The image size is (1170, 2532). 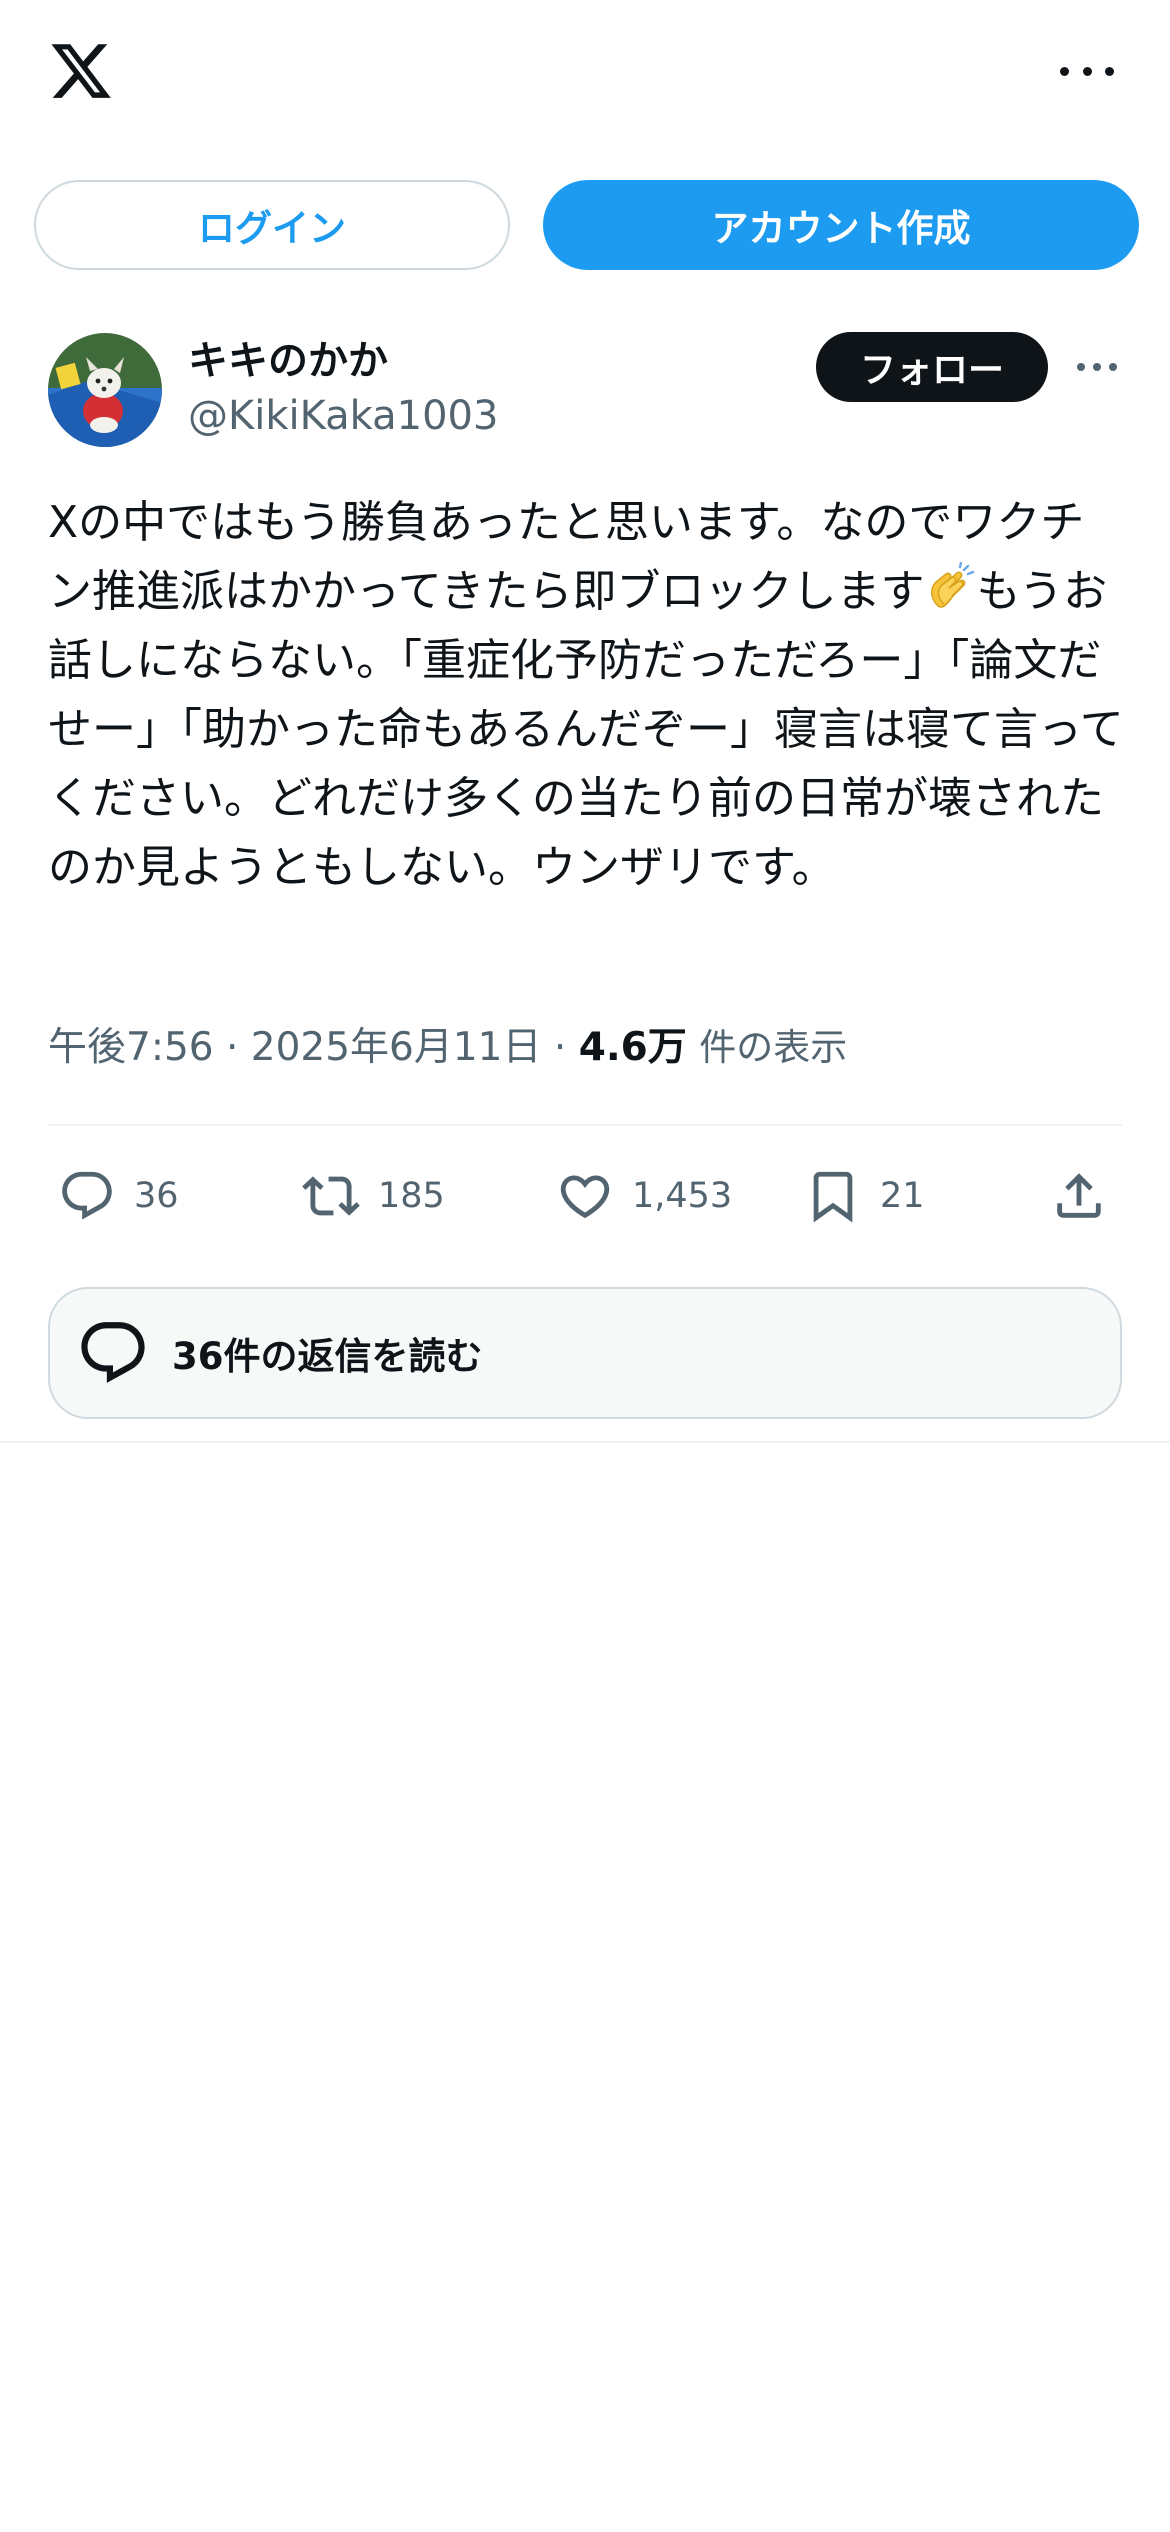 What do you see at coordinates (585, 75) in the screenshot?
I see `top-bar` at bounding box center [585, 75].